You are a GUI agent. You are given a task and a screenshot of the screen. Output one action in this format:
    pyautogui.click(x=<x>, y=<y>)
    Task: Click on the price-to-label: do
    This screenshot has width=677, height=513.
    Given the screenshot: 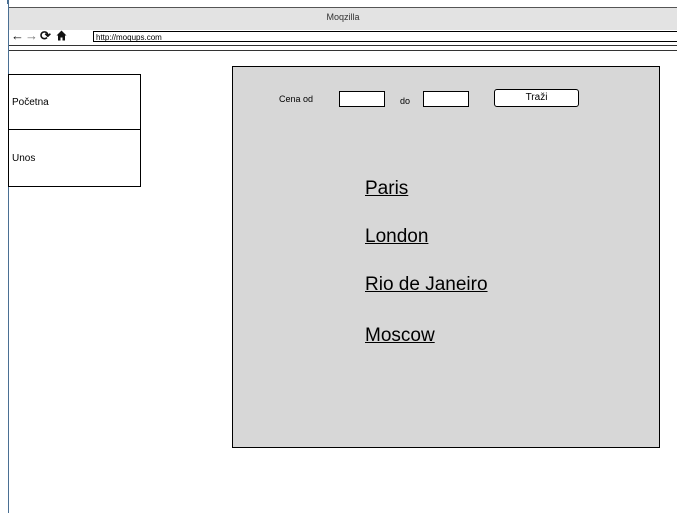 What is the action you would take?
    pyautogui.click(x=405, y=101)
    